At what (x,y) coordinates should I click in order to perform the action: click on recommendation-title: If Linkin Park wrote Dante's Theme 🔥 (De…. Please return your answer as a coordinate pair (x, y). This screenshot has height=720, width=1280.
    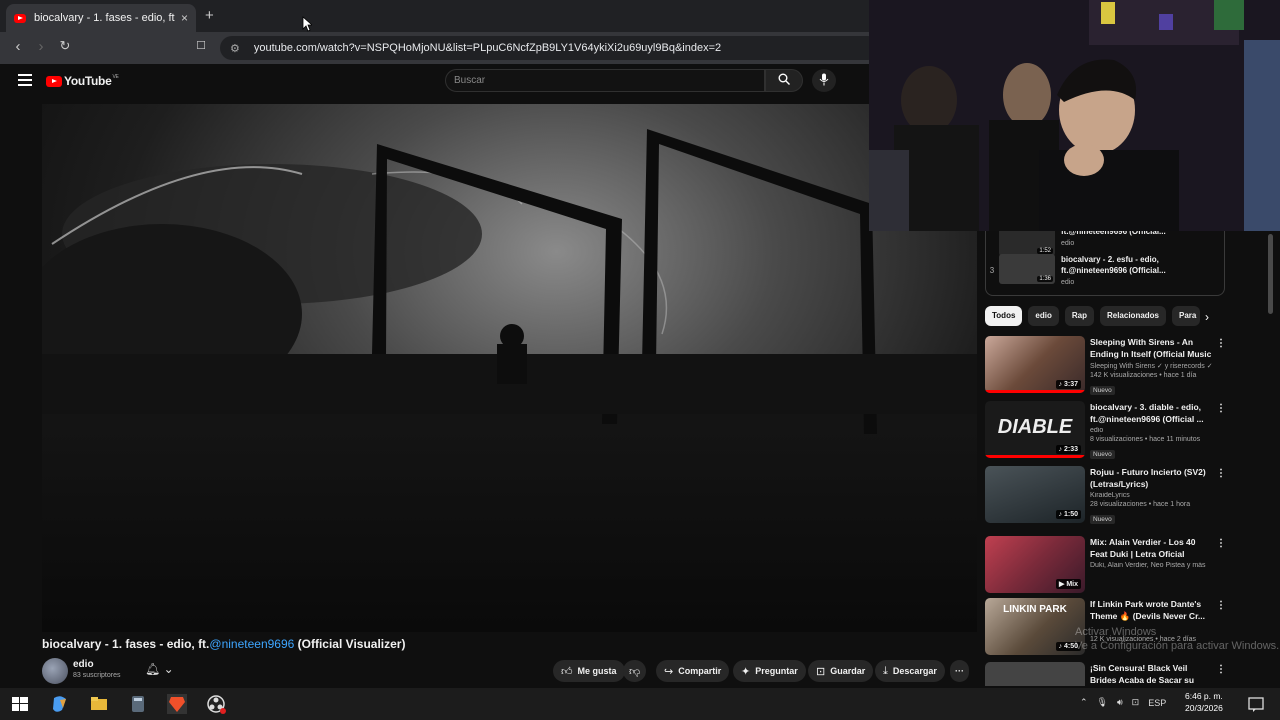
    Looking at the image, I should click on (1147, 610).